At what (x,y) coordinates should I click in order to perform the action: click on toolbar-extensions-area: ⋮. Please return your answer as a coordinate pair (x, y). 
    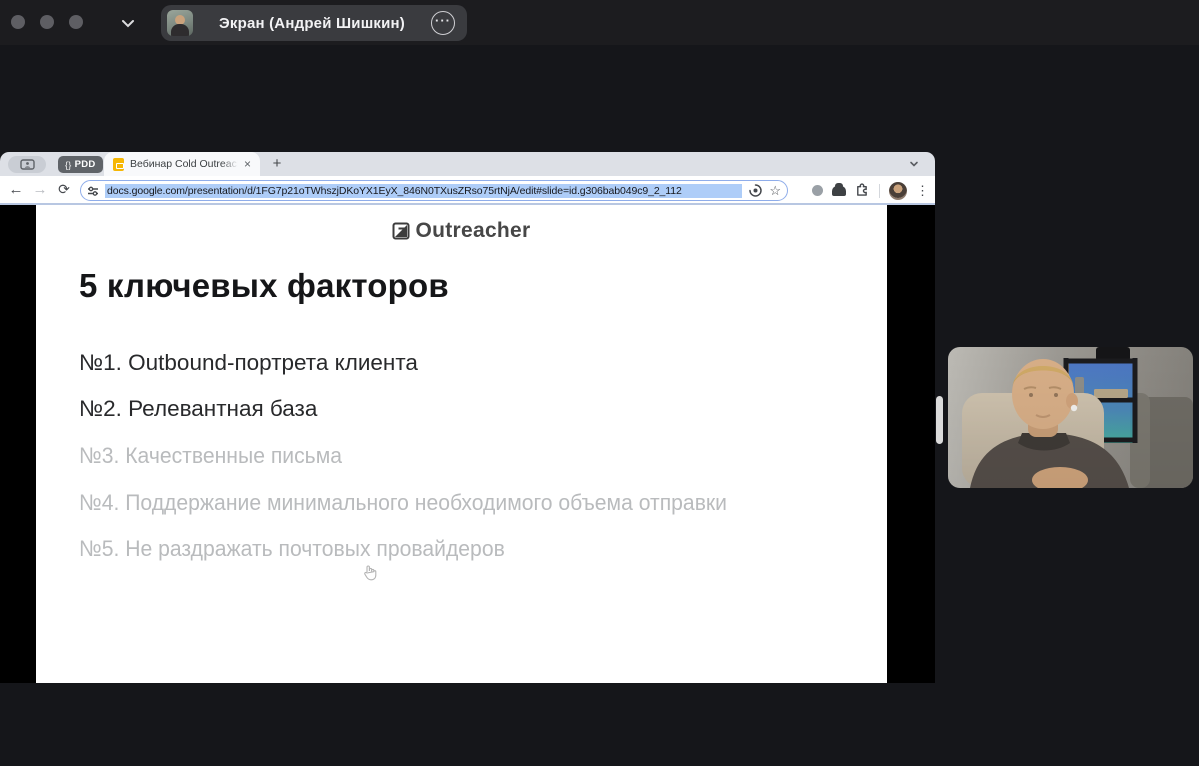
    Looking at the image, I should click on (870, 190).